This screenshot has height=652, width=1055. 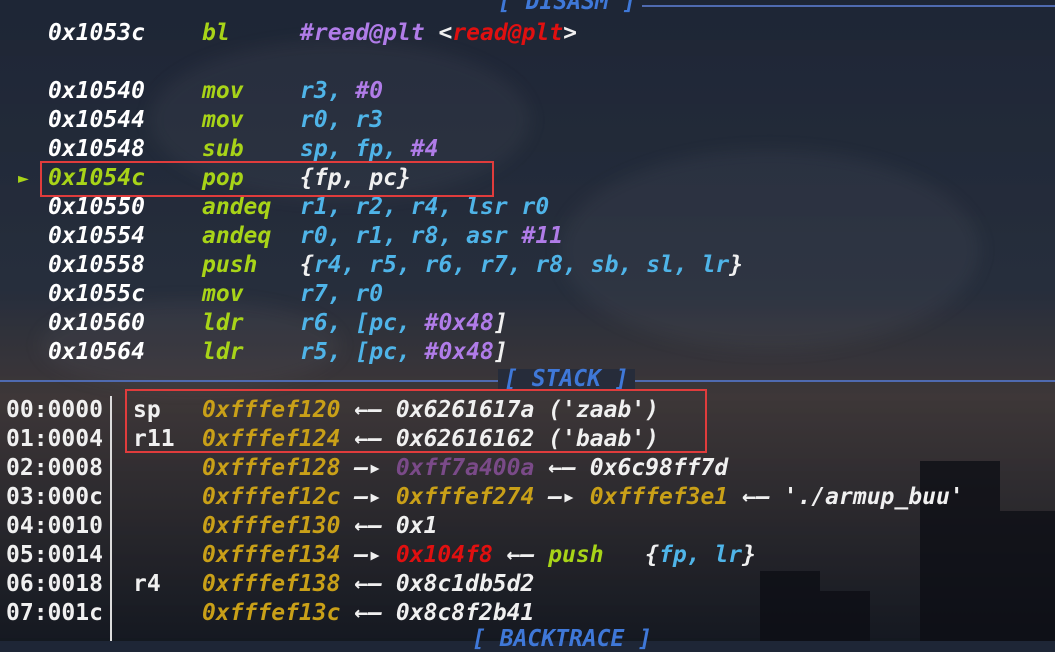 I want to click on disasm-row: 0x10540 mov r3, #0, so click(x=527, y=91).